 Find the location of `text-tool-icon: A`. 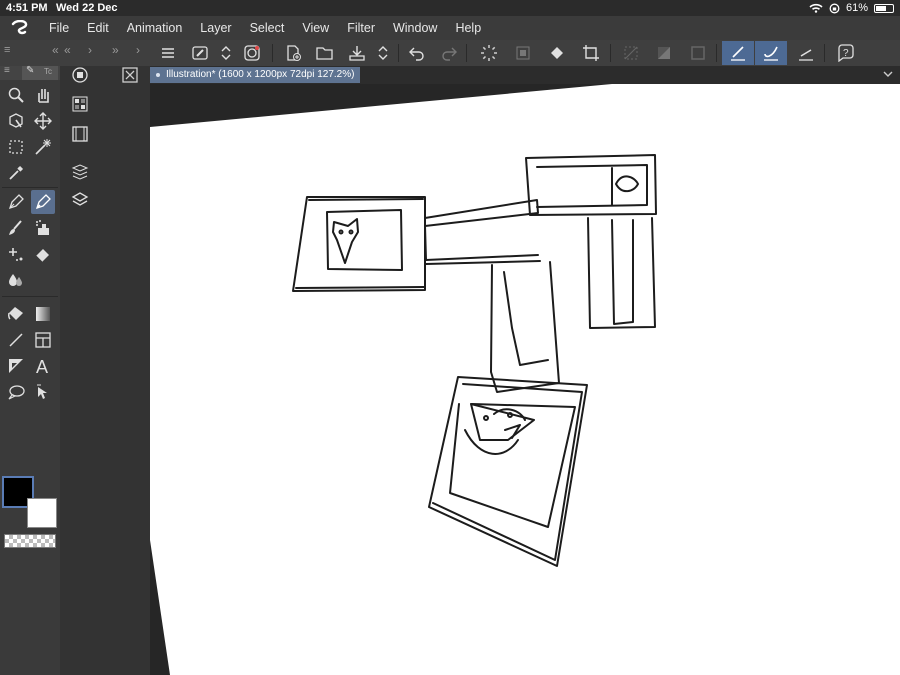

text-tool-icon: A is located at coordinates (43, 366).